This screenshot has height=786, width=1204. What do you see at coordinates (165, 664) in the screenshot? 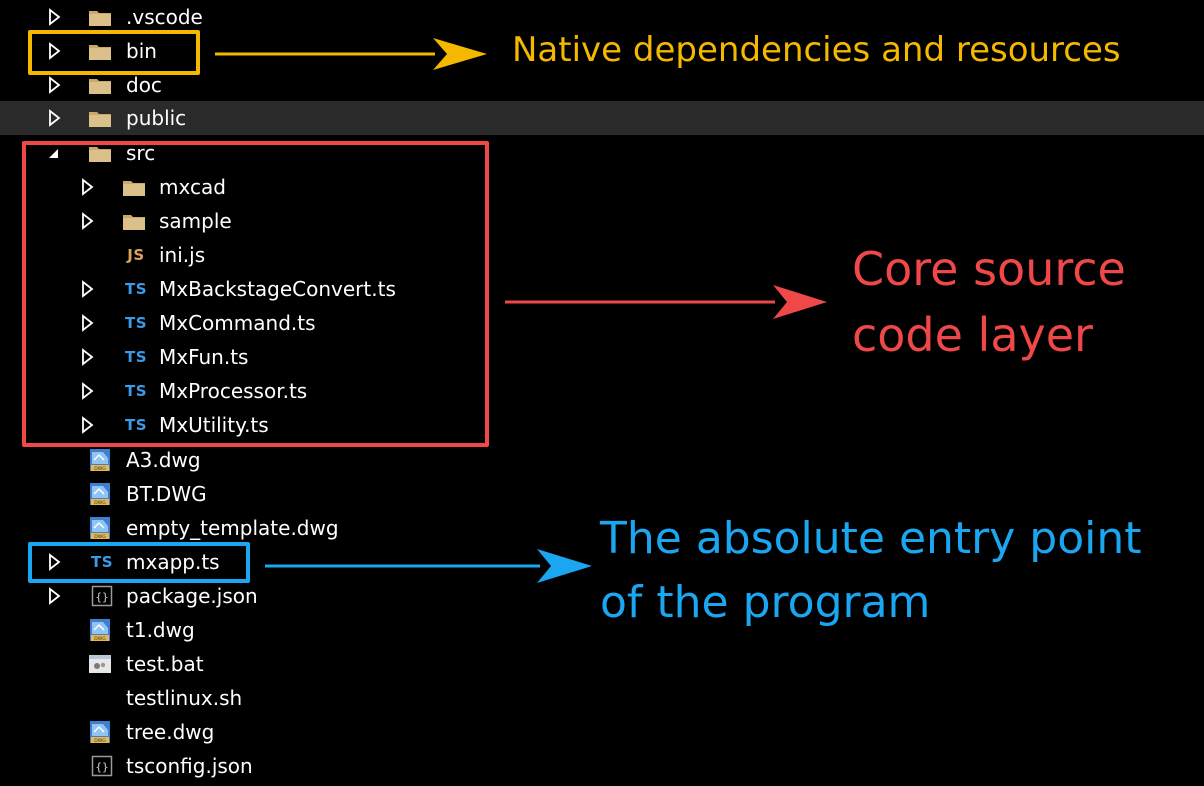
I see `tree-item-label: test.bat` at bounding box center [165, 664].